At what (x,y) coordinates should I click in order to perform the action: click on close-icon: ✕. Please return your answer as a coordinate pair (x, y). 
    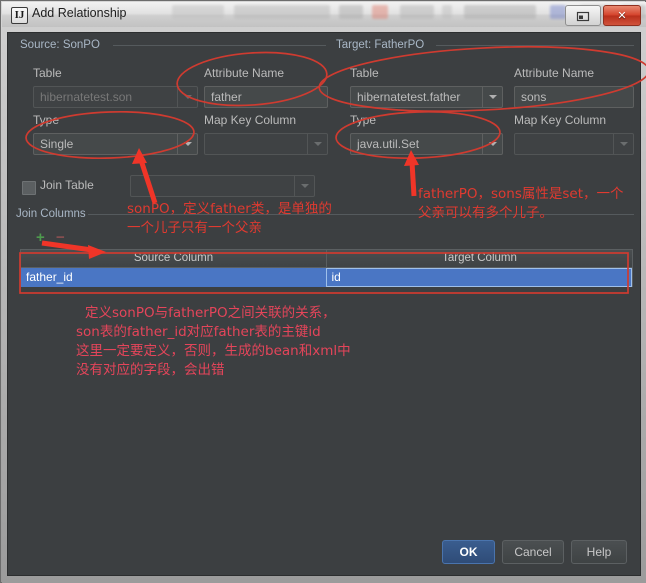
    Looking at the image, I should click on (622, 16).